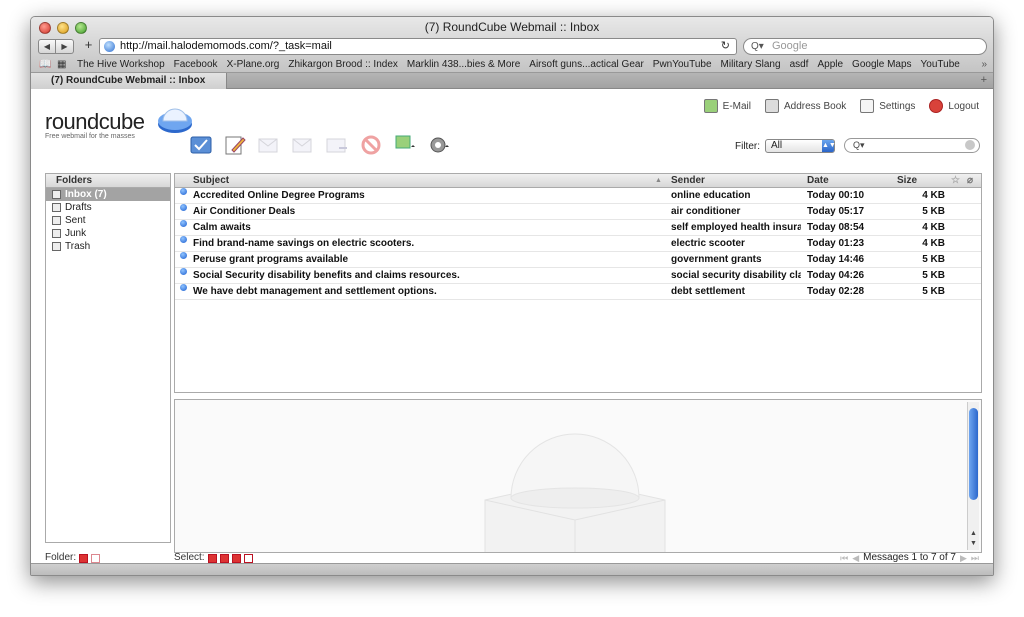 The image size is (1024, 617). I want to click on top-navigation: E-Mail Address Book Settings Logout, so click(841, 106).